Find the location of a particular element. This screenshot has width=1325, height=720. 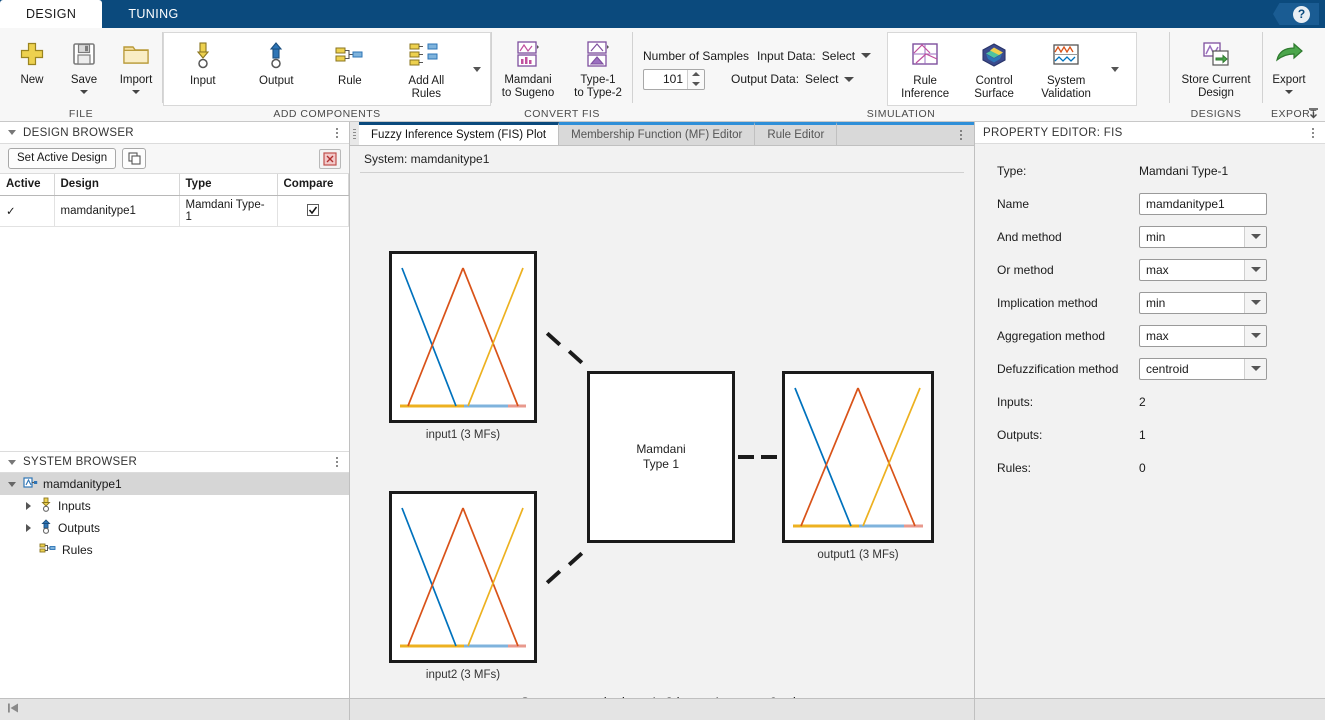

tree-node-rules: Rules is located at coordinates (174, 550).